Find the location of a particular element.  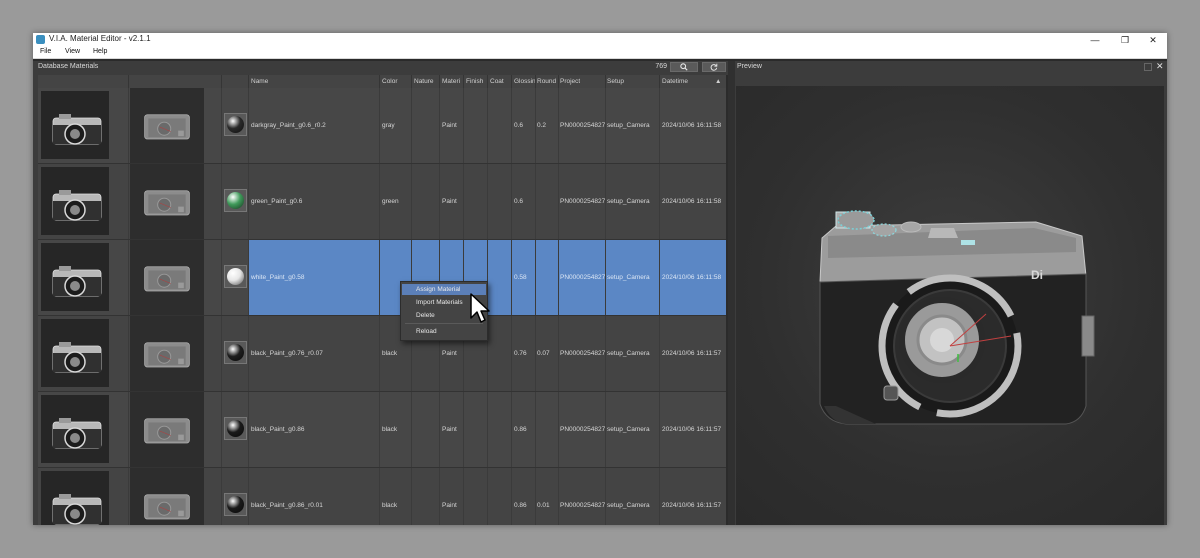

cell-name: white_Paint_g0.58 is located at coordinates (278, 277).